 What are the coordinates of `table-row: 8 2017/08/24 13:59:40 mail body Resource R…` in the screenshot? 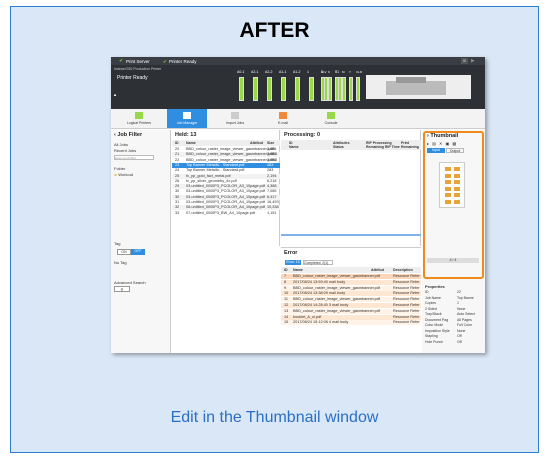 It's located at (351, 282).